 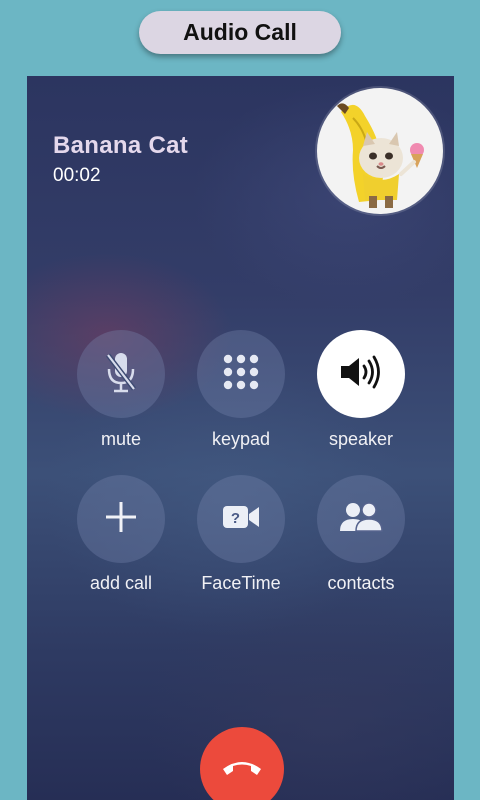 I want to click on video-camera-icon: ?, so click(x=241, y=519).